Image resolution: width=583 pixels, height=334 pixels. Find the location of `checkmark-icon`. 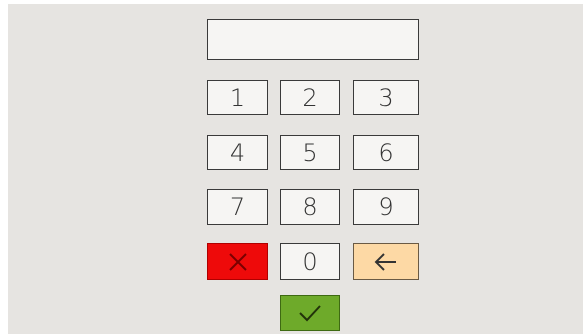

checkmark-icon is located at coordinates (310, 313).